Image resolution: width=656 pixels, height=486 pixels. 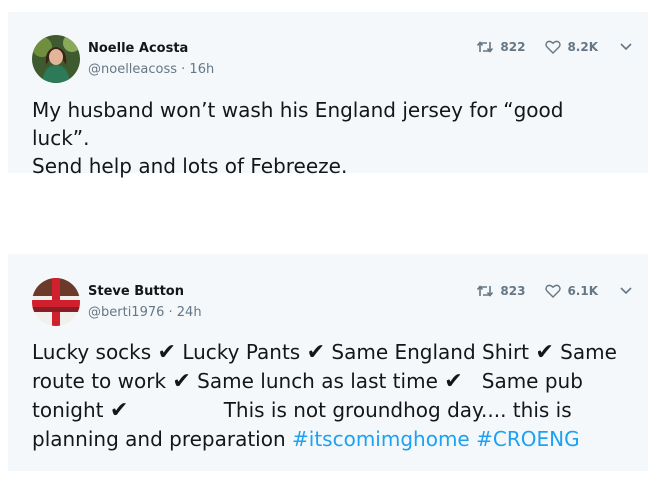 I want to click on author-handle-time: @berti1976 · 24h, so click(x=145, y=312).